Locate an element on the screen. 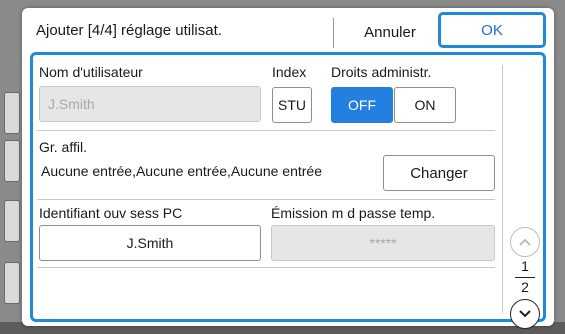 The width and height of the screenshot is (565, 334). username-value: J.Smith is located at coordinates (71, 104).